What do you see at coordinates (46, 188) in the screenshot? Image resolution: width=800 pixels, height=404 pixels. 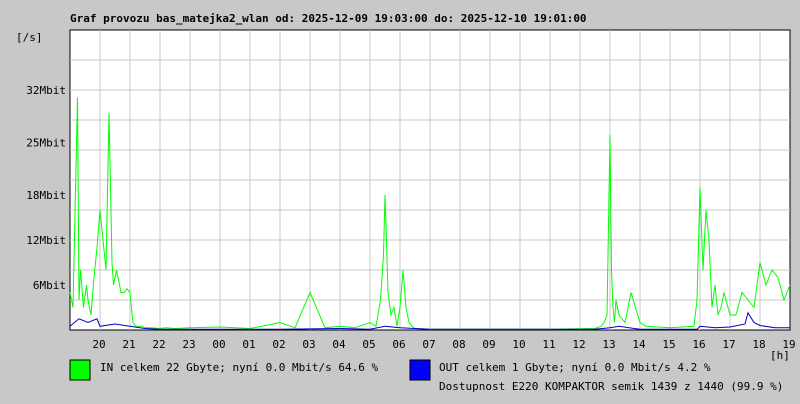 I see `y-tick-labels: 6Mbit 12Mbit 18Mbit 25Mbit 32Mbit` at bounding box center [46, 188].